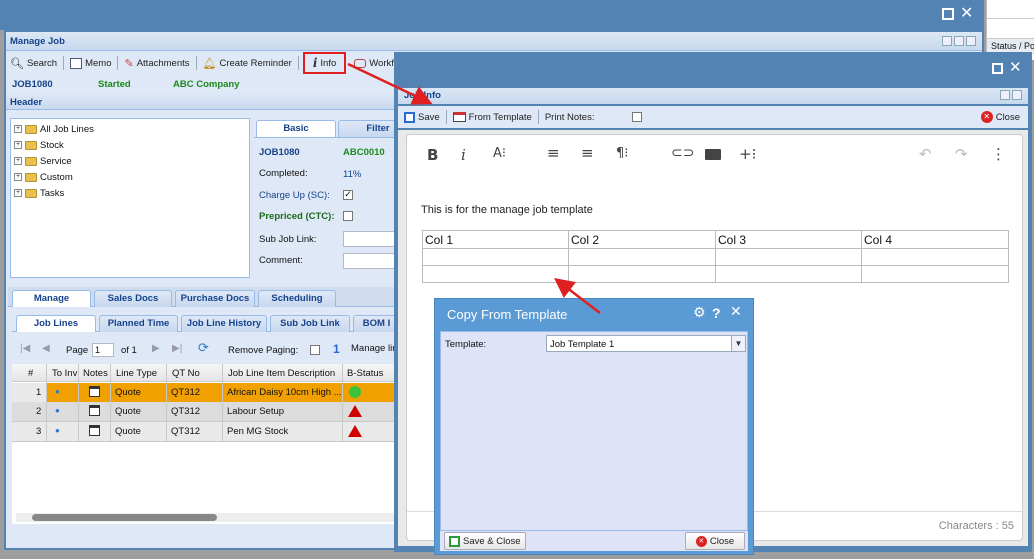 The image size is (1034, 559). Describe the element at coordinates (474, 188) in the screenshot. I see `annotation-arrows` at that location.